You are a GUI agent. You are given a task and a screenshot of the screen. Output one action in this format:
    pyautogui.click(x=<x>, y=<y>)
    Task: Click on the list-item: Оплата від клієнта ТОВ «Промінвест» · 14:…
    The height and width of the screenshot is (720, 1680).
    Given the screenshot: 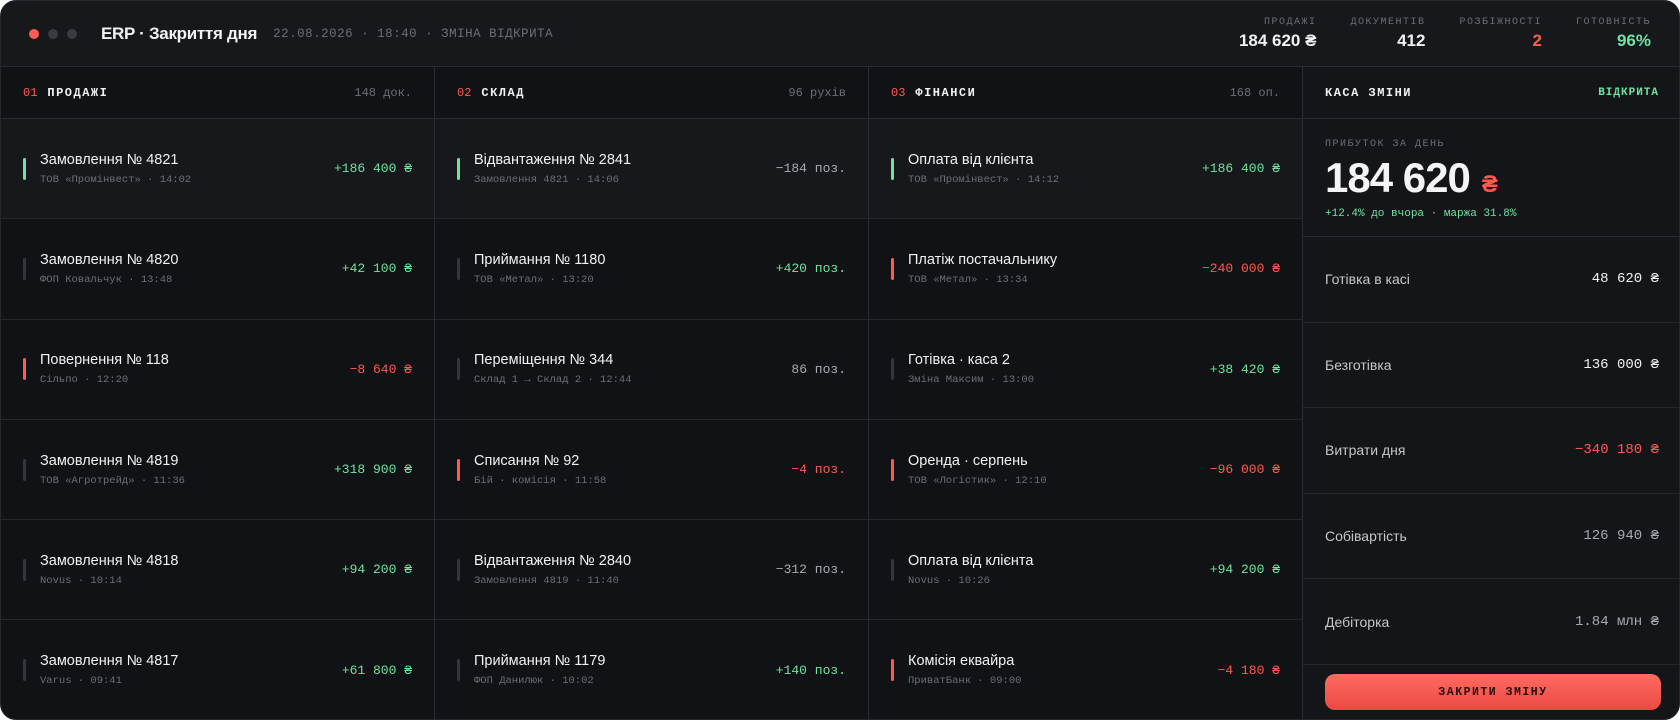 What is the action you would take?
    pyautogui.click(x=1085, y=169)
    